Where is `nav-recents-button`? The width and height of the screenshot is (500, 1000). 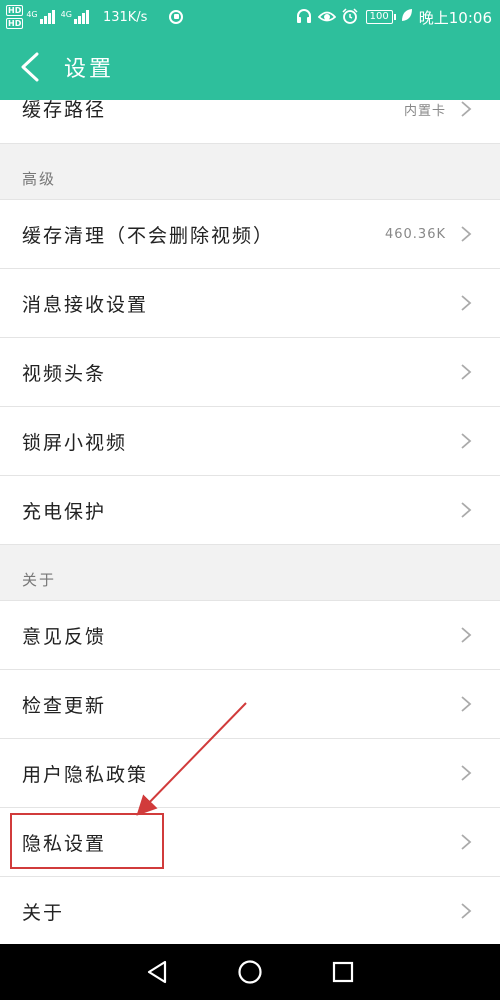
nav-recents-button is located at coordinates (343, 972).